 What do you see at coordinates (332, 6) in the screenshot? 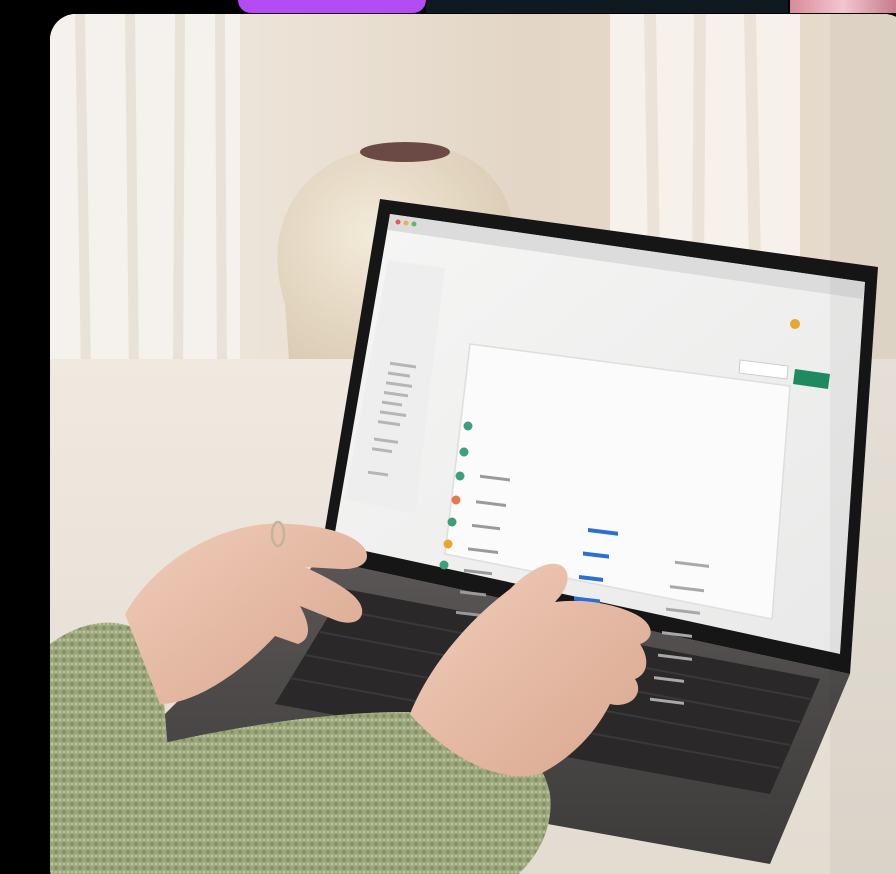
I see `purple-banner-edge` at bounding box center [332, 6].